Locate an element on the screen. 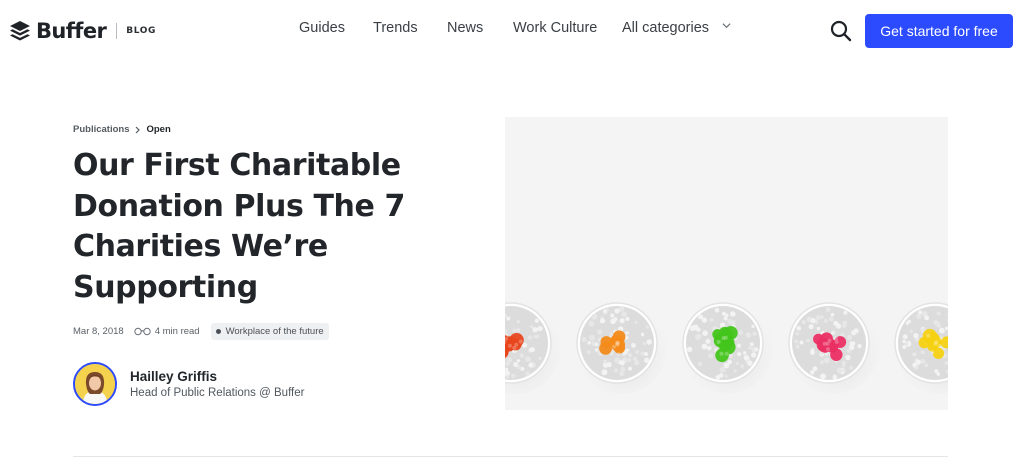 The image size is (1024, 467). brand-name: Buffer is located at coordinates (71, 31).